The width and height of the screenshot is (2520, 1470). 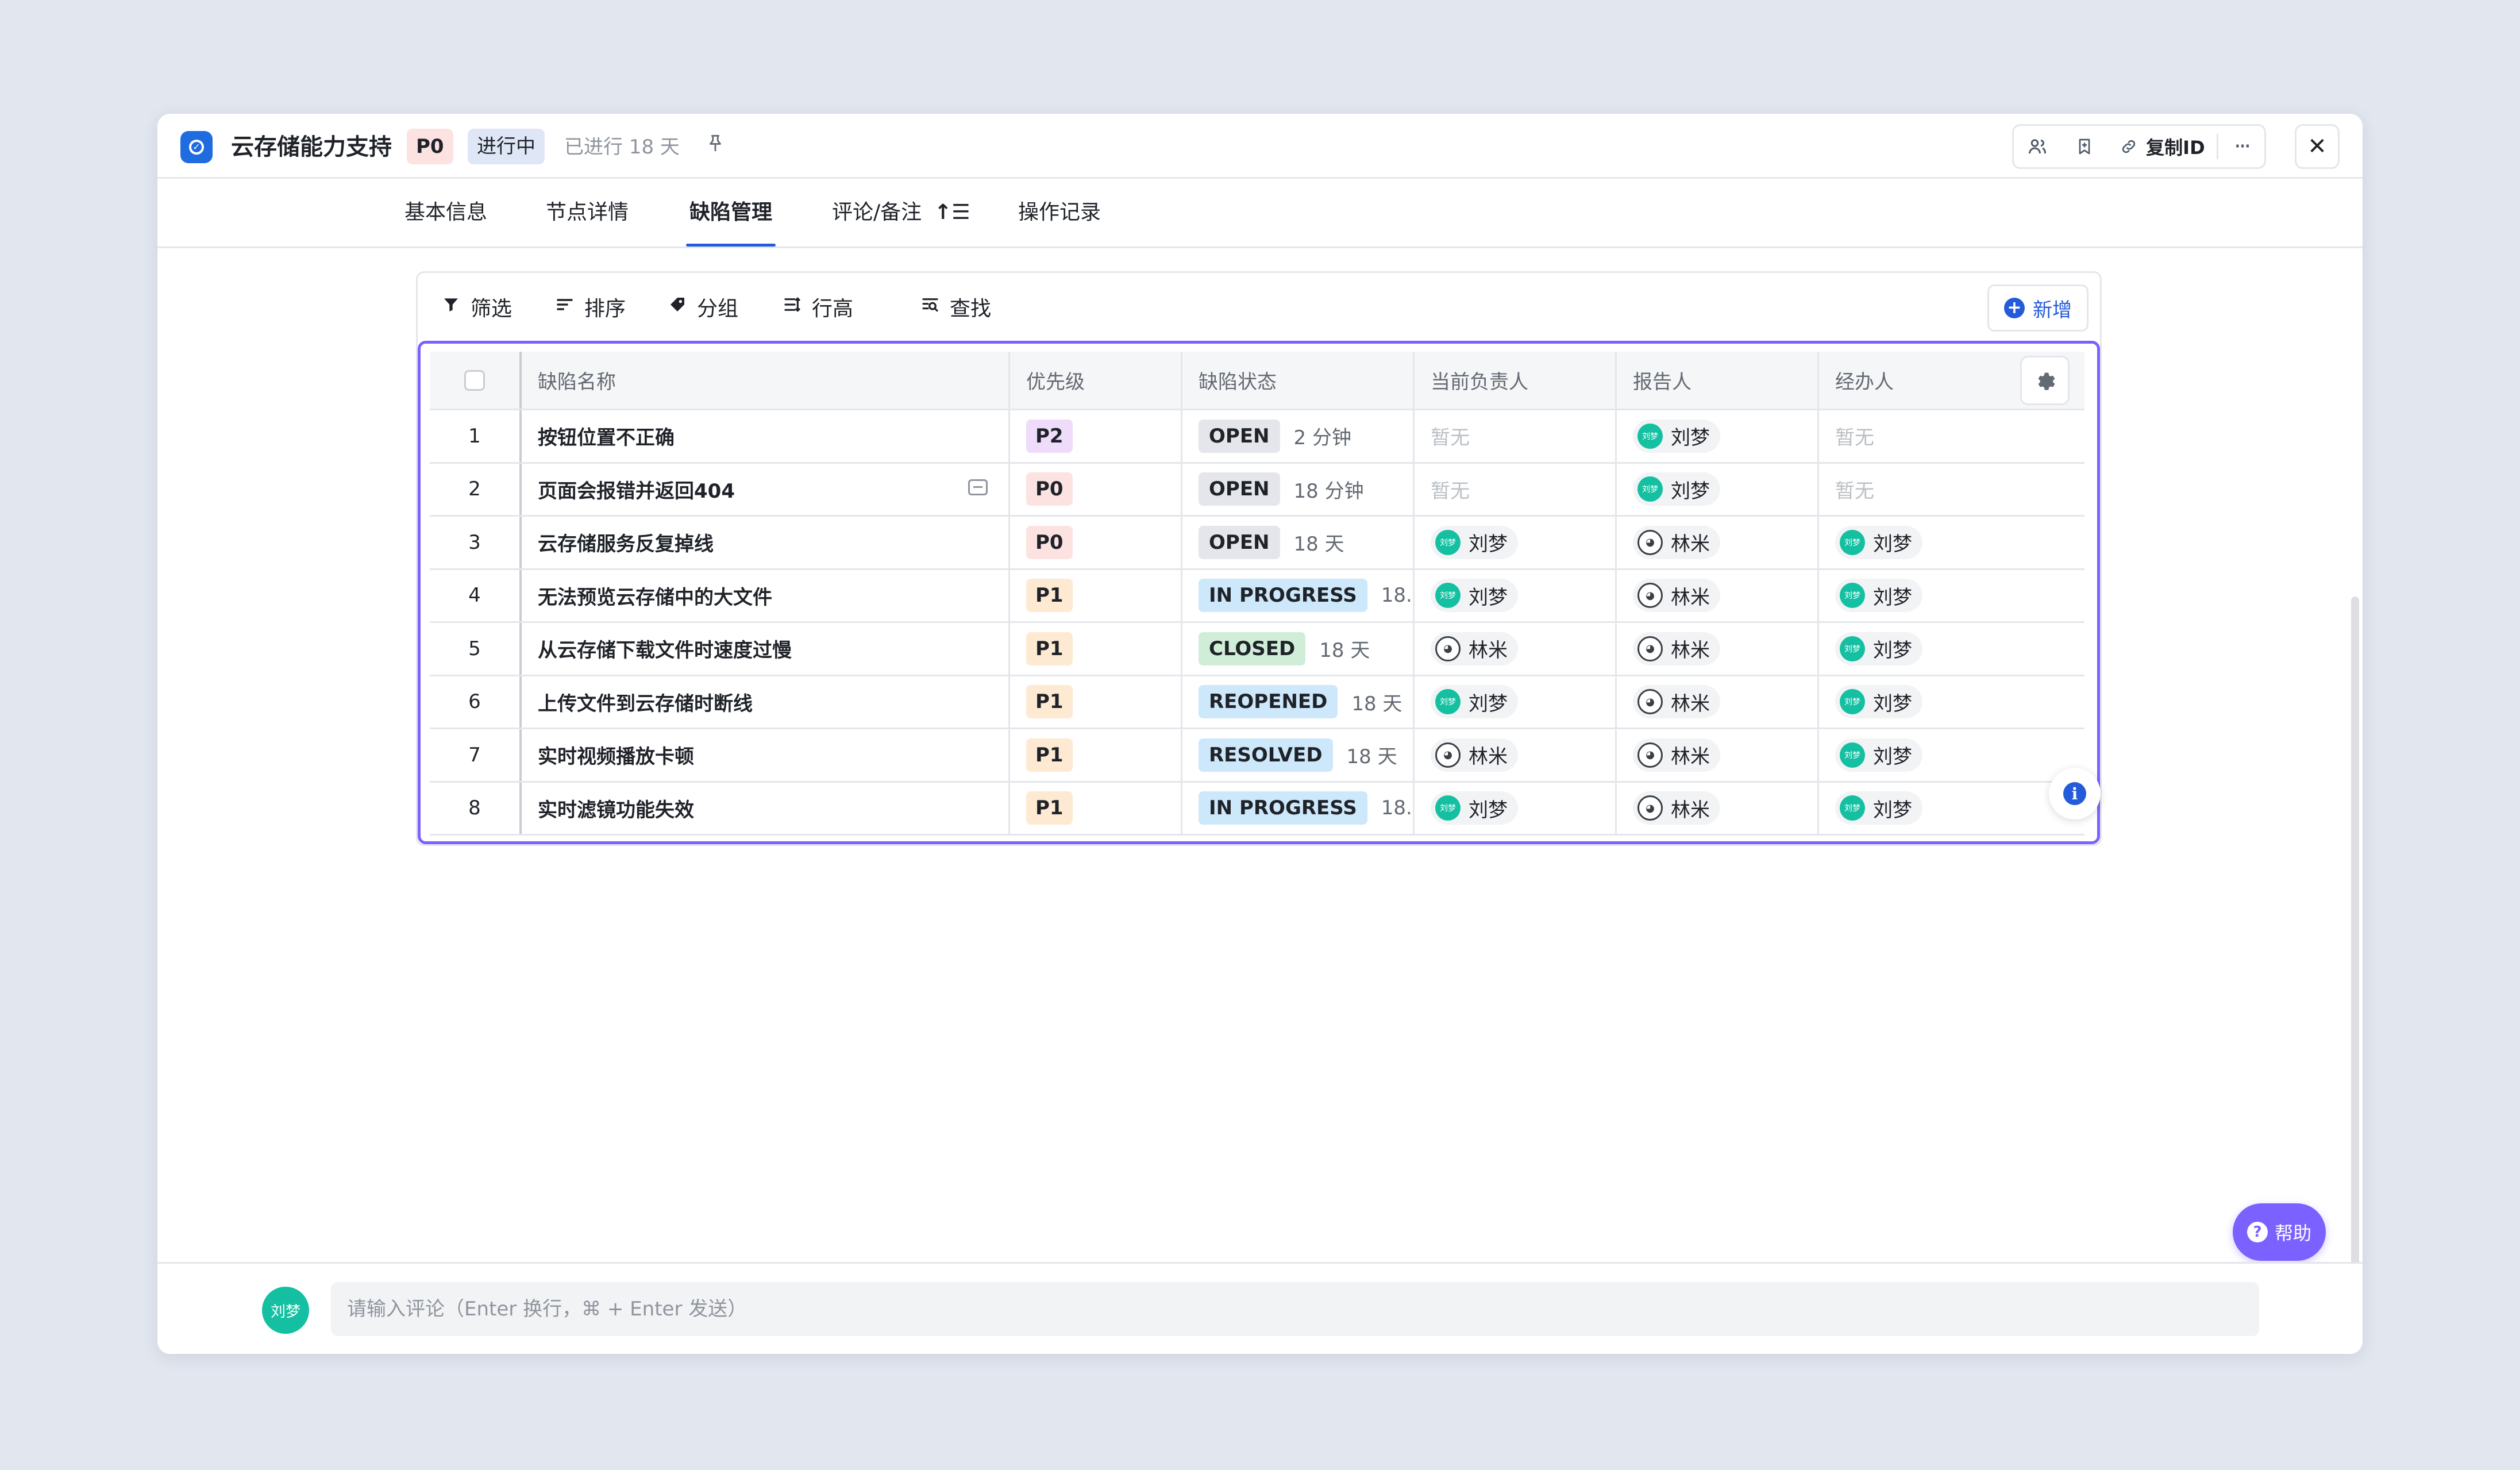 I want to click on row-height-button: 行高, so click(x=818, y=307).